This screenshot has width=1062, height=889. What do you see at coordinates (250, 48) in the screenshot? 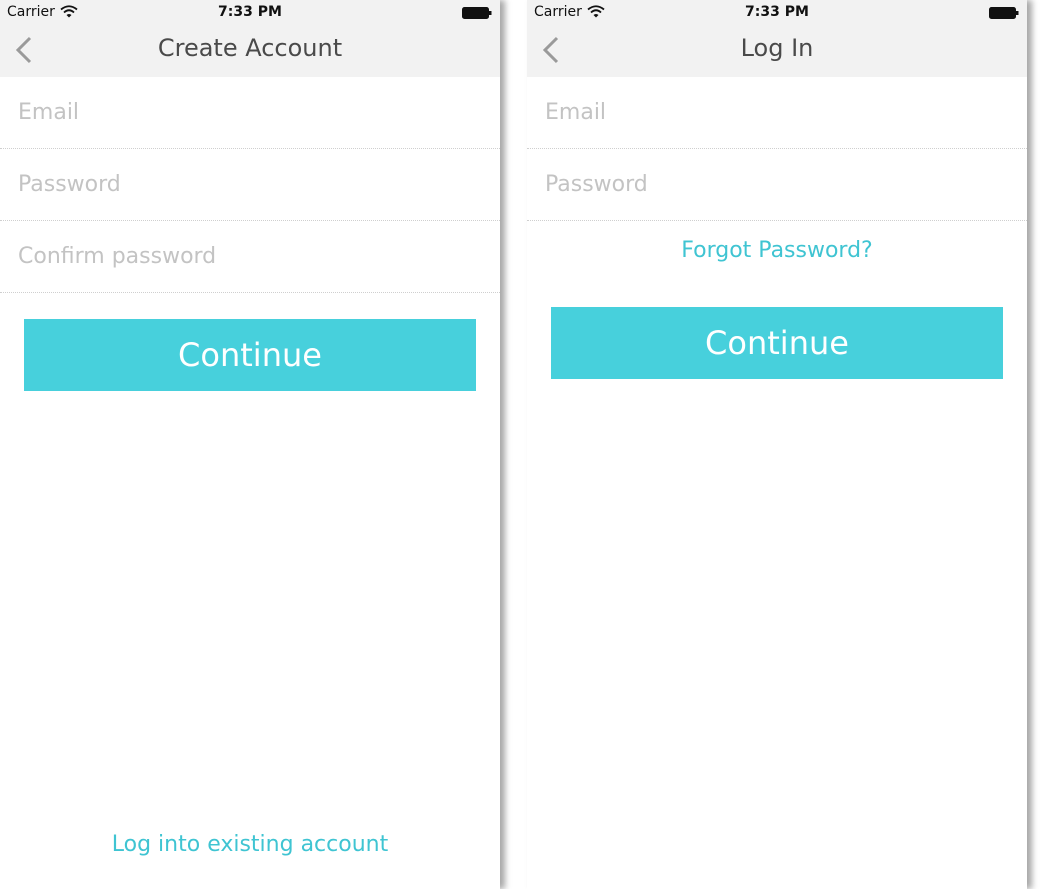
I see `page-title: Create Account` at bounding box center [250, 48].